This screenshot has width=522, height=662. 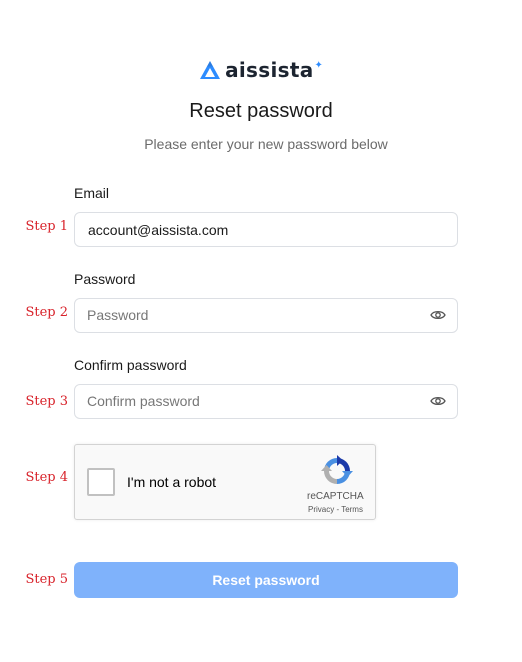 I want to click on password-label: Password, so click(x=105, y=279).